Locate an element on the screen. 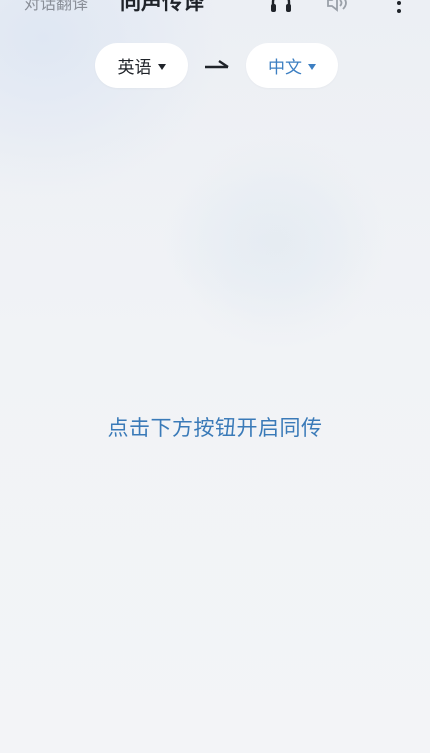 The height and width of the screenshot is (753, 430). background-decoration is located at coordinates (278, 242).